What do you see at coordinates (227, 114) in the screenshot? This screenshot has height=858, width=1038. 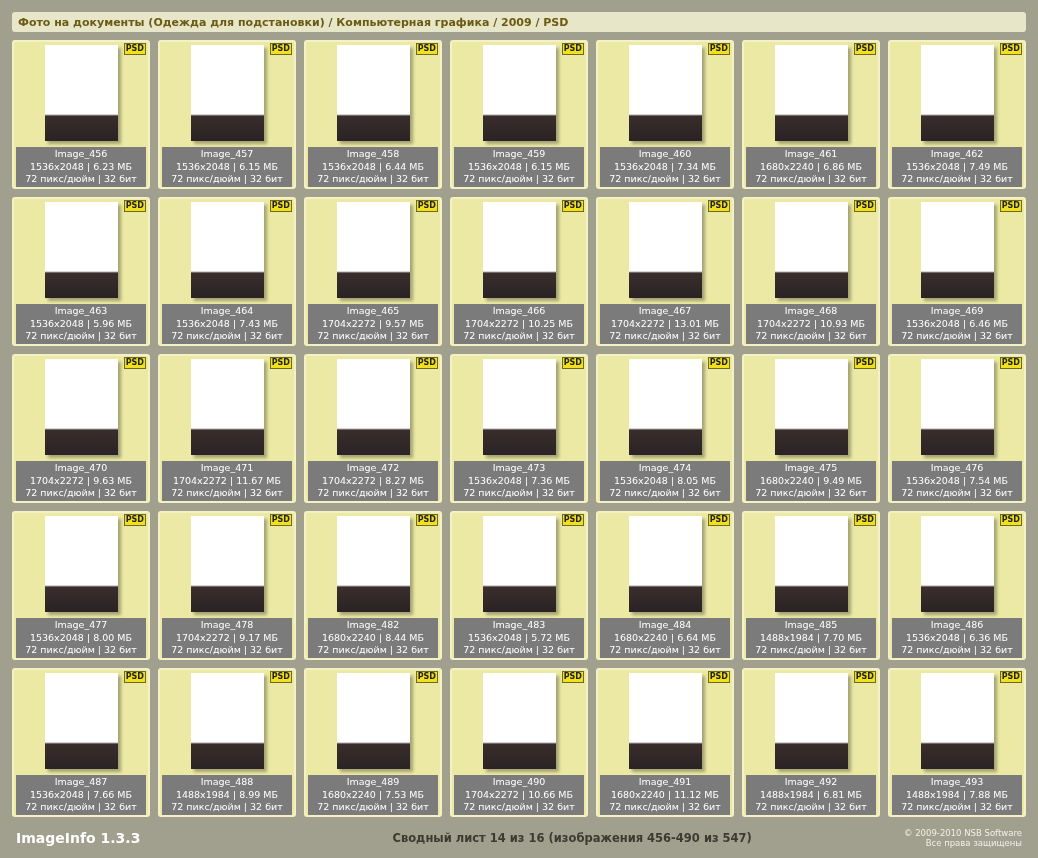 I see `thumbnail-card: PSD Image_457 1536x2048 | 6.15 МБ 72 пикс/дюйм | 32 бит` at bounding box center [227, 114].